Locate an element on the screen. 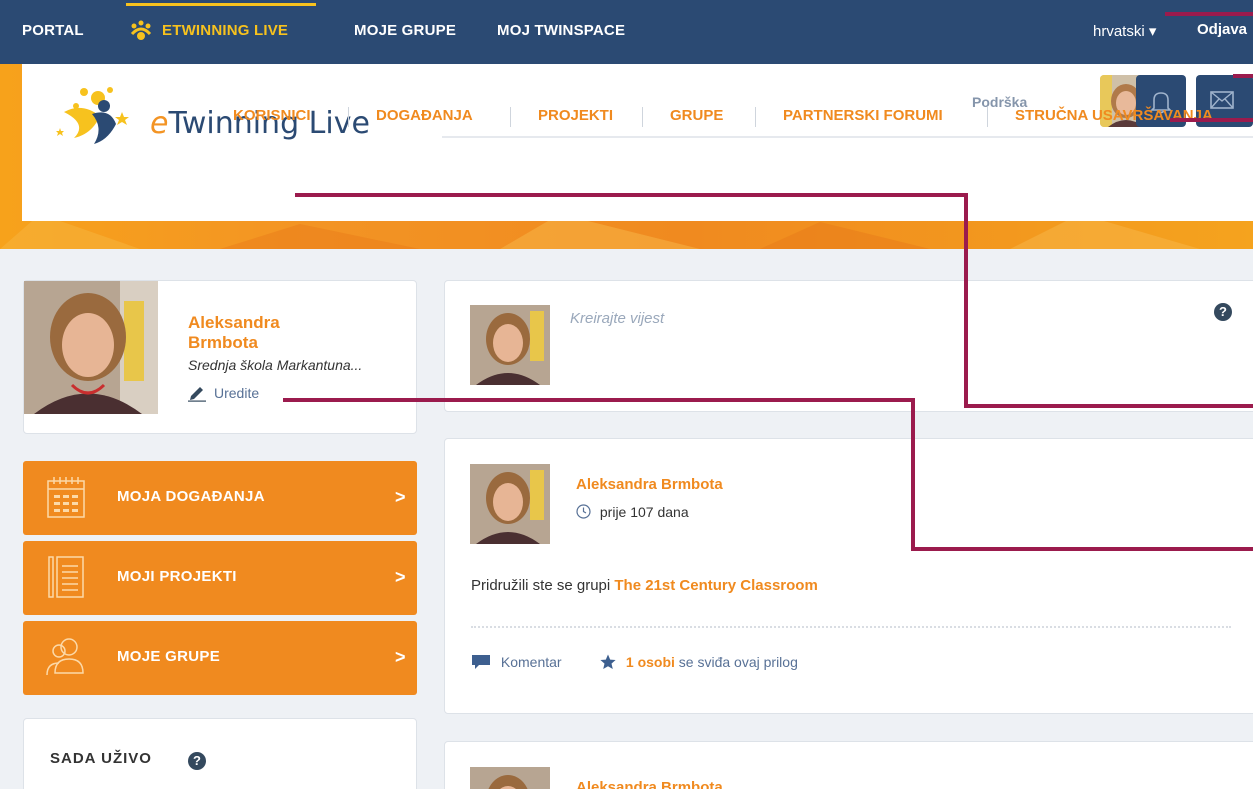  header-divider is located at coordinates (847, 137).